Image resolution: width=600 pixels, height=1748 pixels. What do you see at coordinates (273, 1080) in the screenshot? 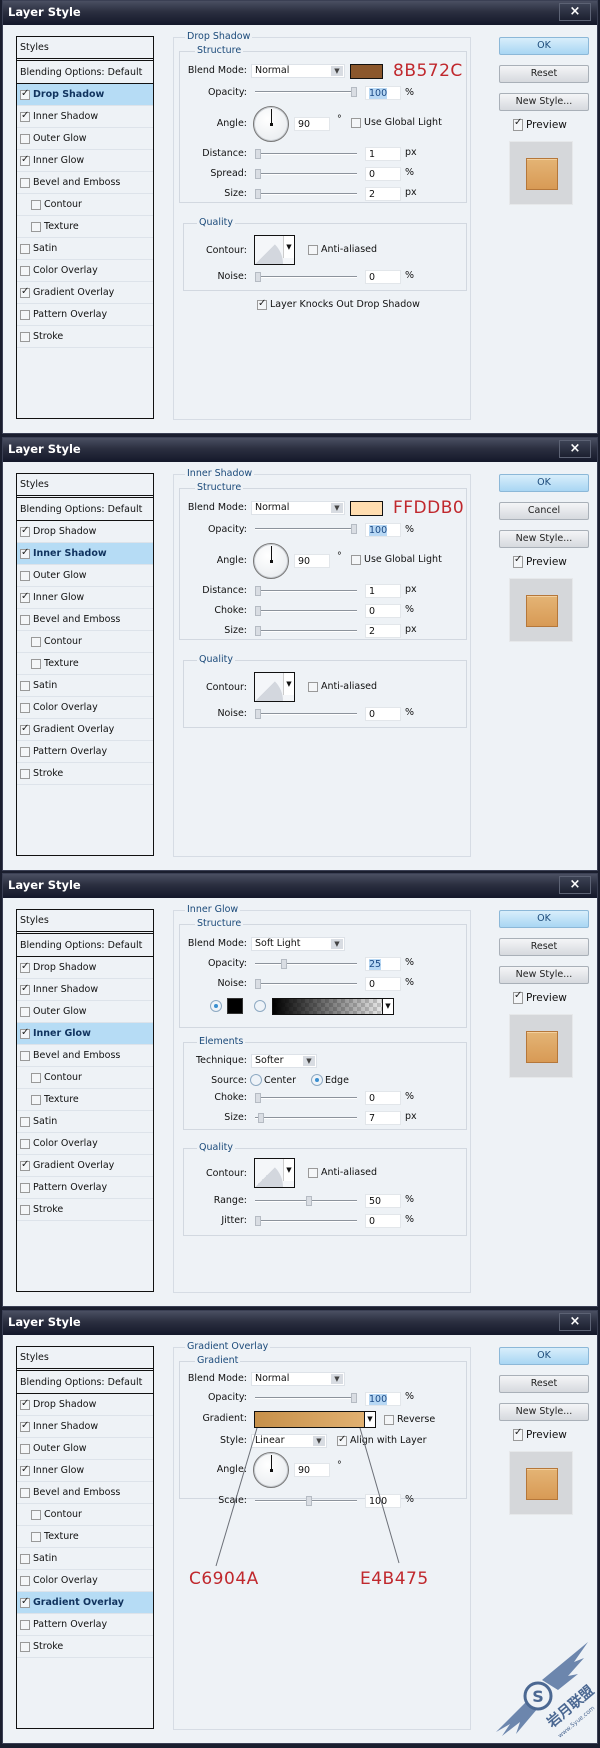
I see `source-center-radio: Center` at bounding box center [273, 1080].